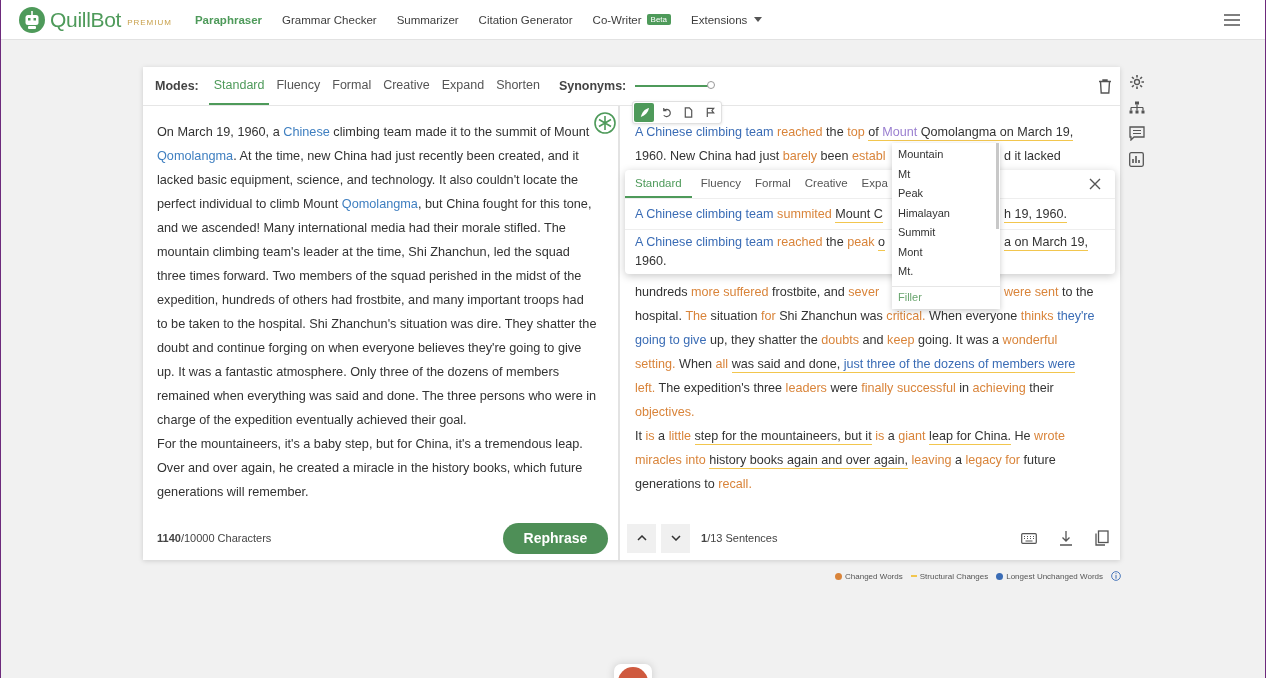  Describe the element at coordinates (370, 468) in the screenshot. I see `input-paragraph: For the mountaineers, it's a baby step, but for China, it's a tremendous leap. Over and over again, he created a miracle in the history books, which future generations will remember.` at that location.